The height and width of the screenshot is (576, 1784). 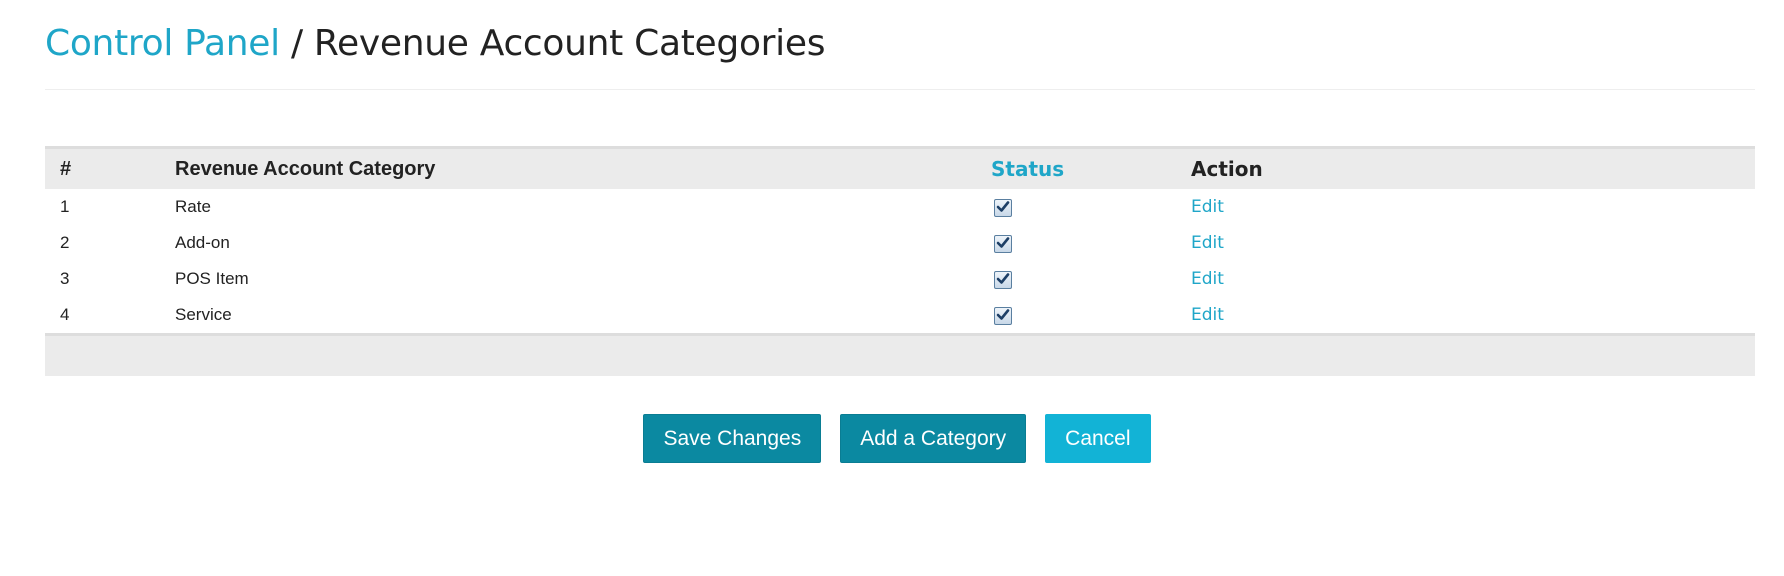 What do you see at coordinates (193, 206) in the screenshot?
I see `category-name: Rate` at bounding box center [193, 206].